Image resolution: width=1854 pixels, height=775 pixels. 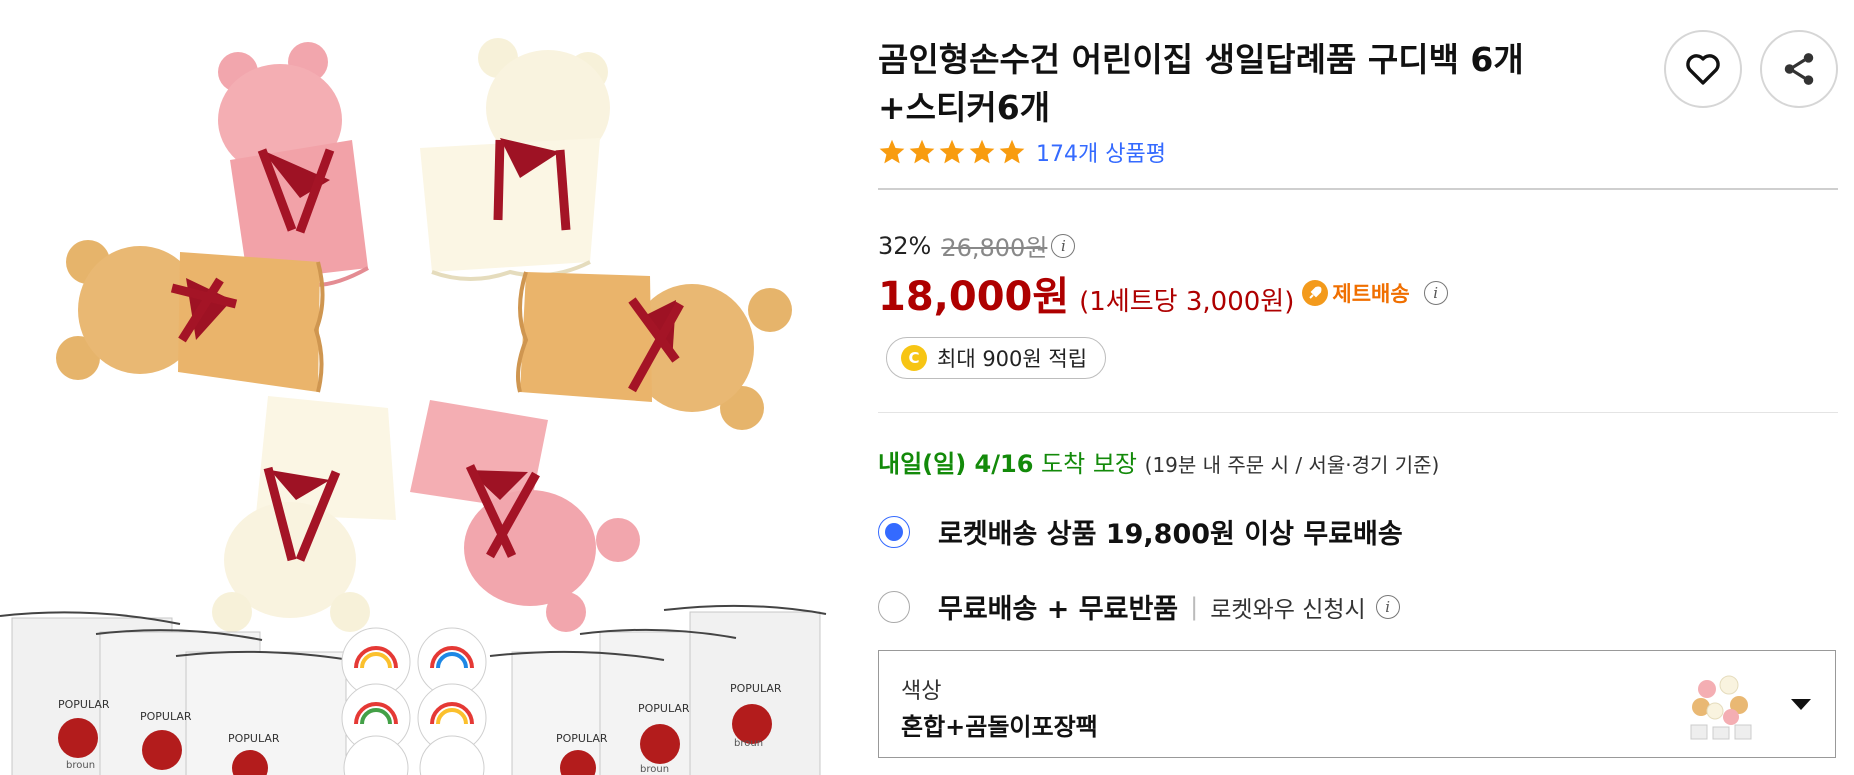 I want to click on review-count-link: 174개 상품평, so click(x=1101, y=152).